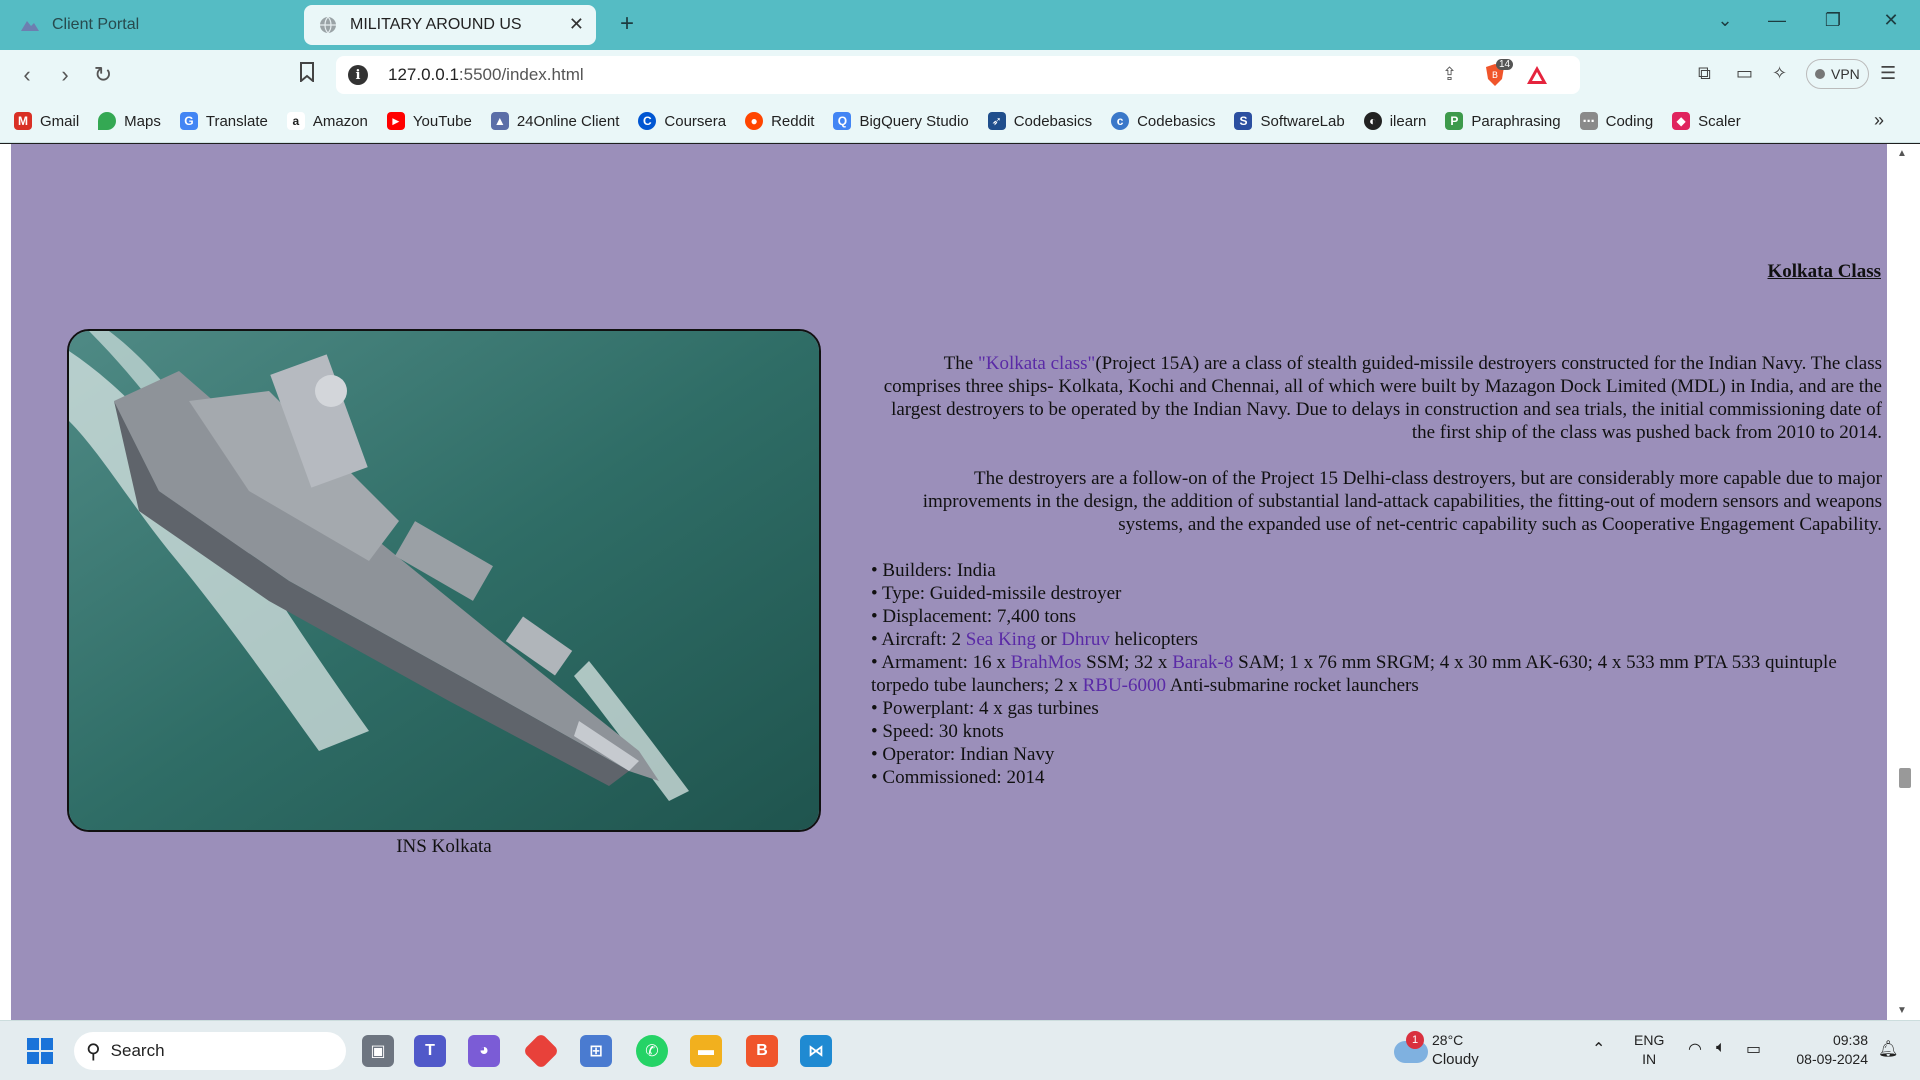  What do you see at coordinates (30, 25) in the screenshot?
I see `client-portal-icon` at bounding box center [30, 25].